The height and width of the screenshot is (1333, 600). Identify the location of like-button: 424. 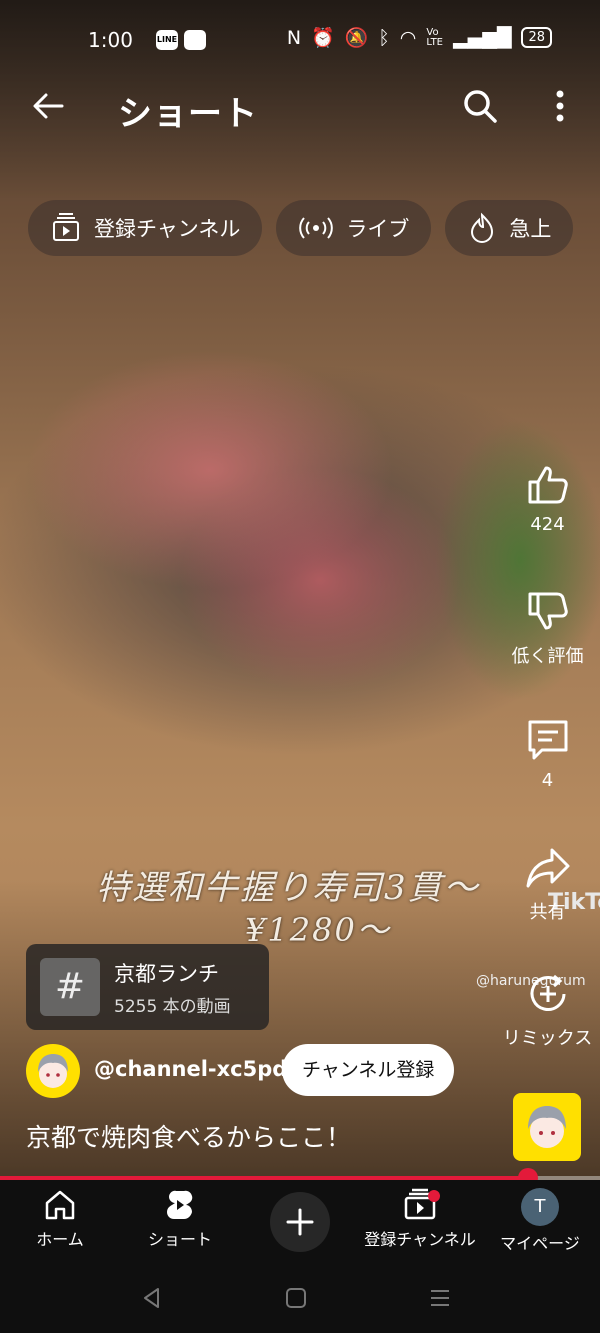
(547, 497).